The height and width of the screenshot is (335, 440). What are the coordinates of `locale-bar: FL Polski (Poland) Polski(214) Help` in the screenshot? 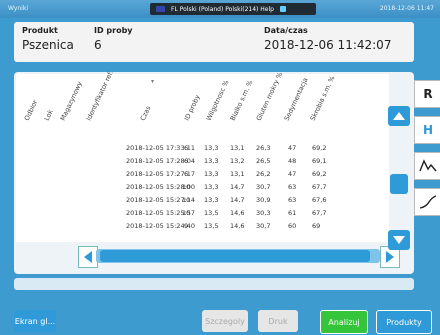 It's located at (233, 9).